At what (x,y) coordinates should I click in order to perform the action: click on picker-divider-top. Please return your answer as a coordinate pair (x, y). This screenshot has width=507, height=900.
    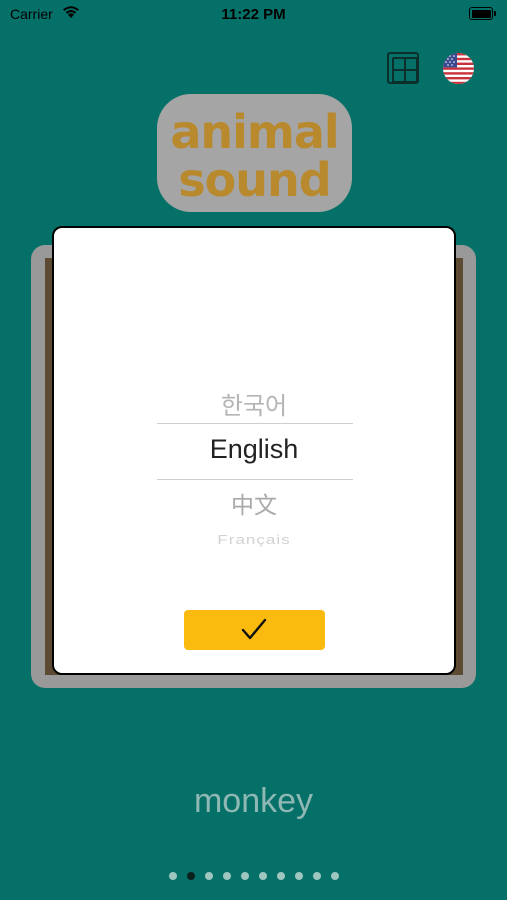
    Looking at the image, I should click on (255, 423).